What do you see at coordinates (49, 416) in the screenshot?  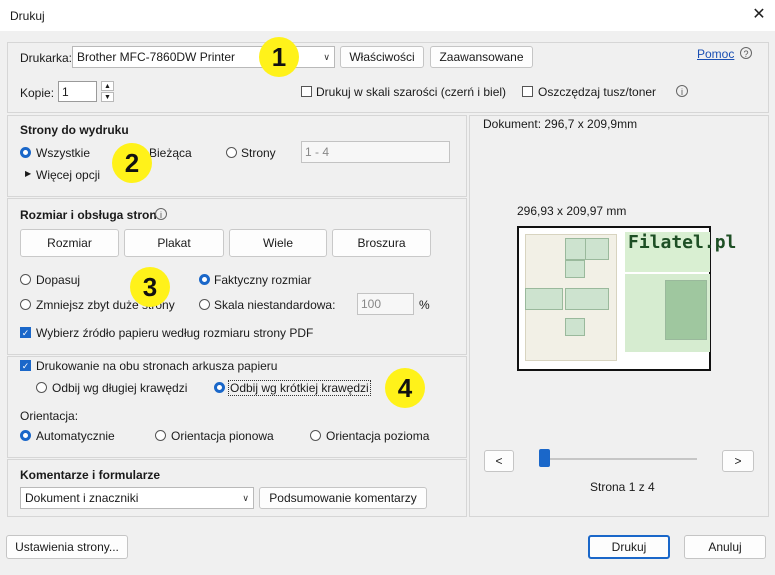 I see `orientation-label: Orientacja:` at bounding box center [49, 416].